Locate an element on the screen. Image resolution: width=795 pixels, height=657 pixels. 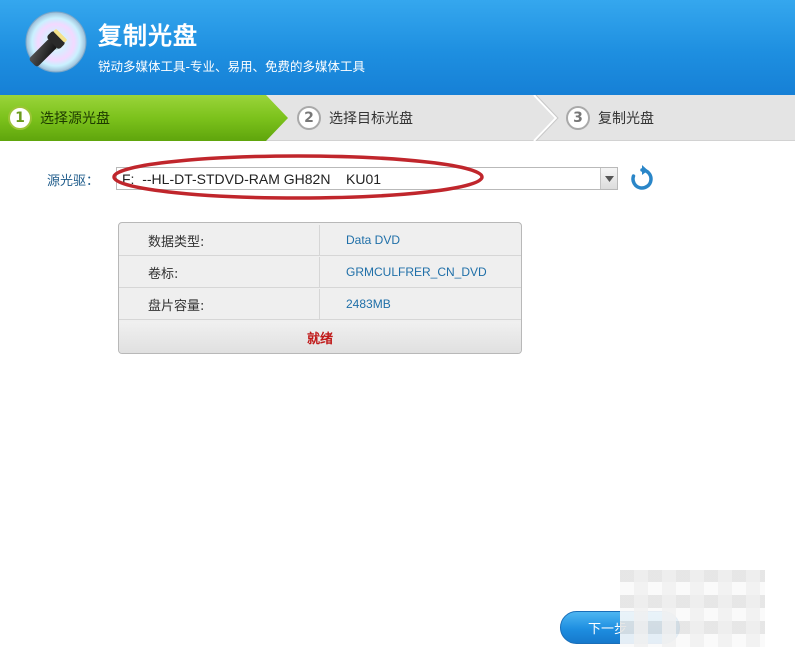
step-label: 选择源光盘 is located at coordinates (75, 119).